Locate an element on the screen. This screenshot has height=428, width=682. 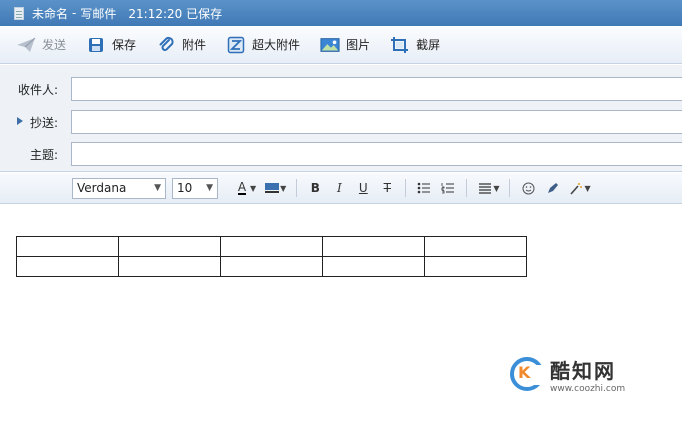
underline-icon: U is located at coordinates (363, 188).